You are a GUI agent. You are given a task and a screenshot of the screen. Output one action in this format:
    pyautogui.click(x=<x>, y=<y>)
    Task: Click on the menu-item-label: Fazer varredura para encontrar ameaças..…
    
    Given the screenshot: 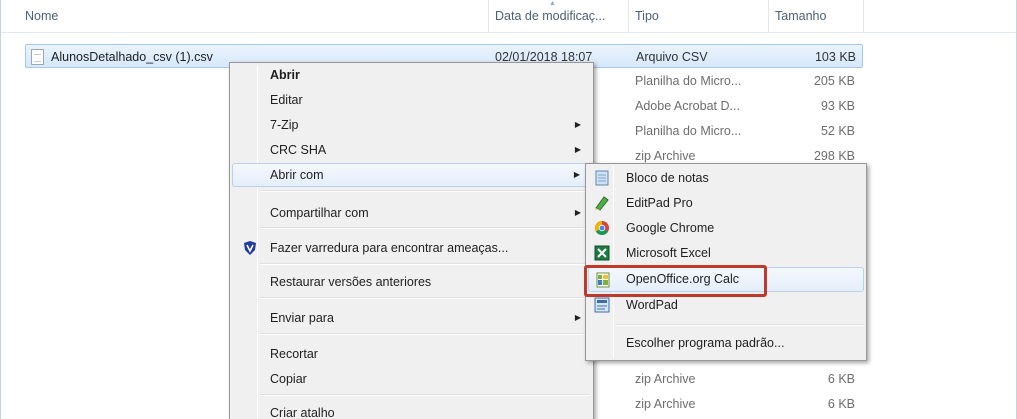 What is the action you would take?
    pyautogui.click(x=389, y=248)
    